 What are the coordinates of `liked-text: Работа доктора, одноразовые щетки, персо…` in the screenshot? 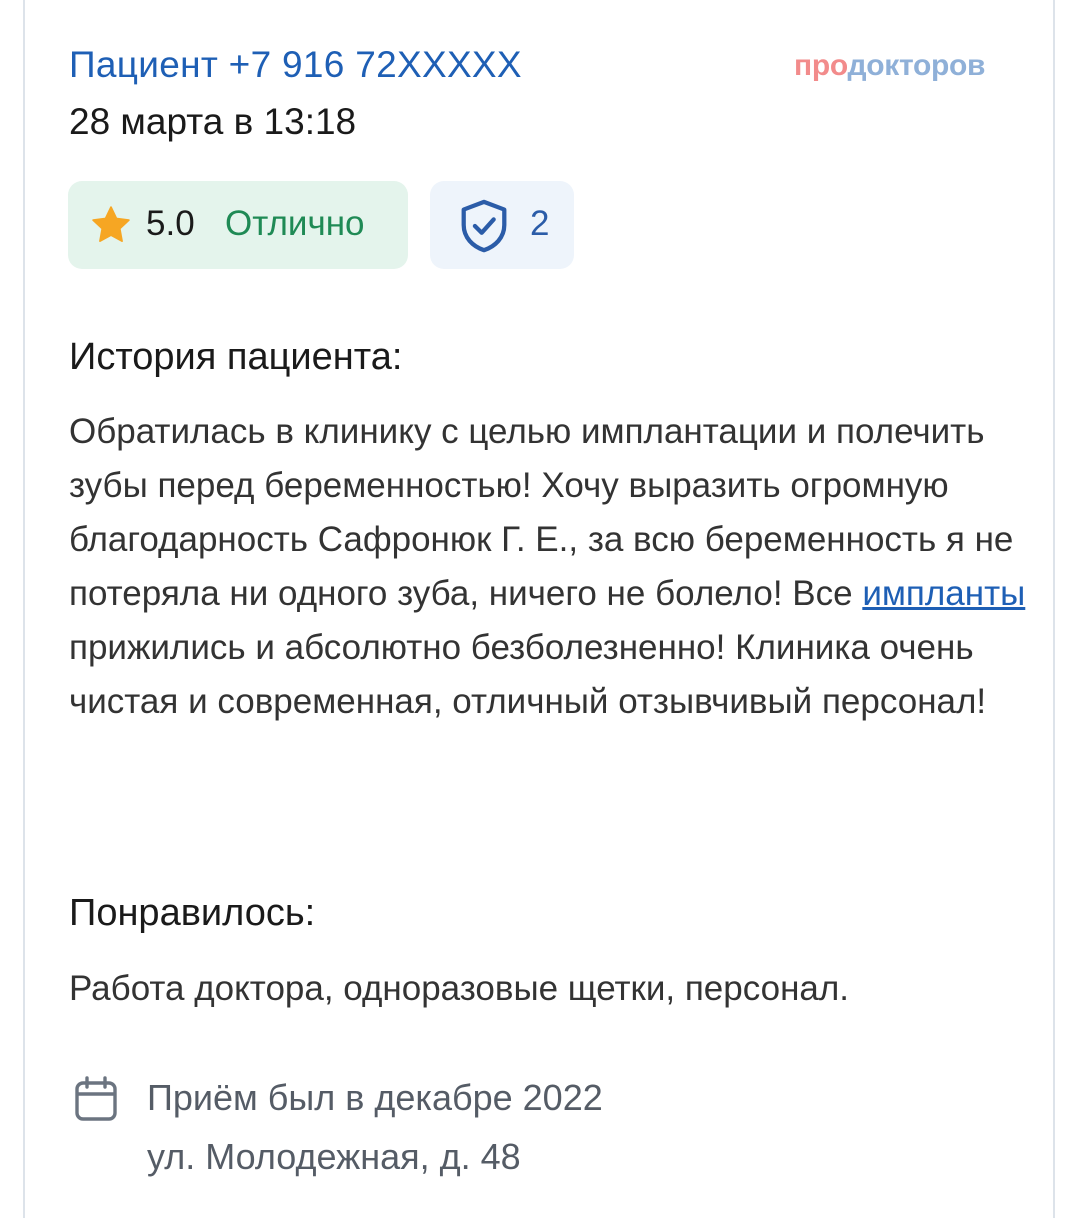 It's located at (459, 988).